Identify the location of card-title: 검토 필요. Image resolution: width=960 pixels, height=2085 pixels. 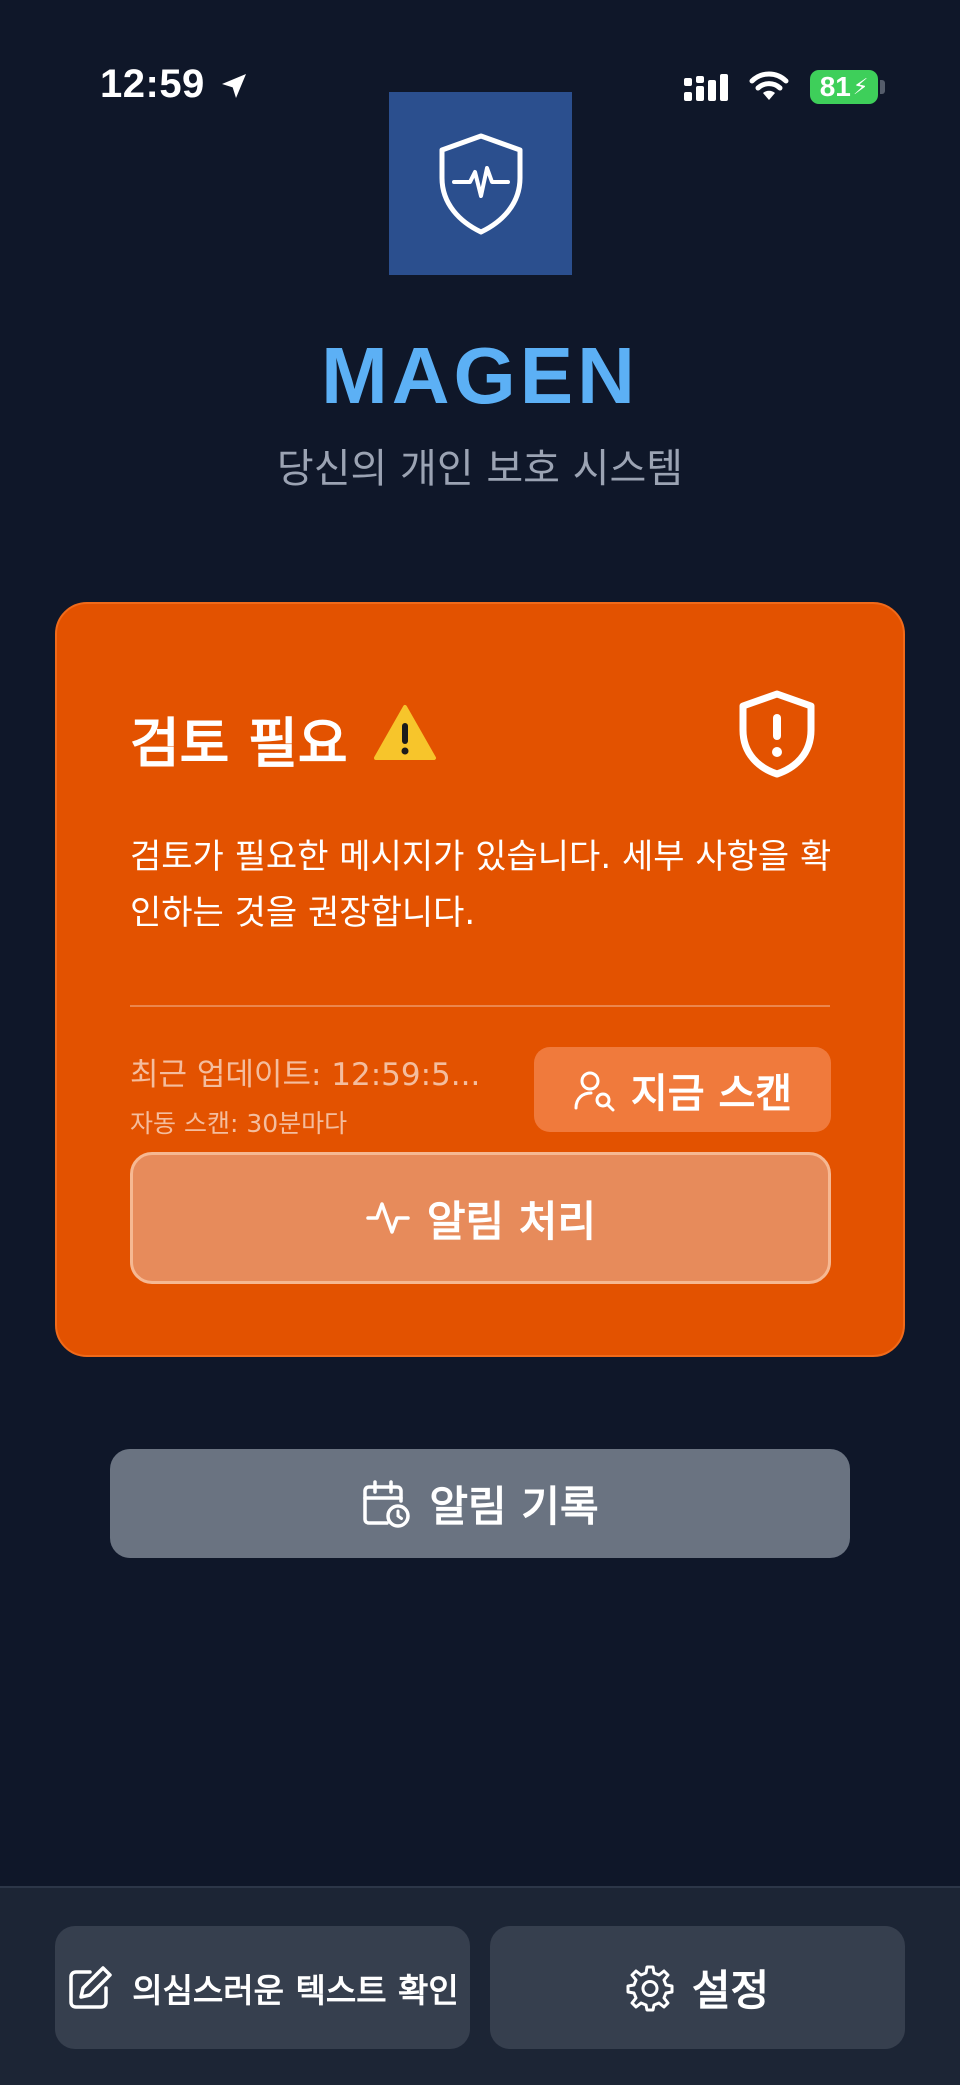
(239, 743).